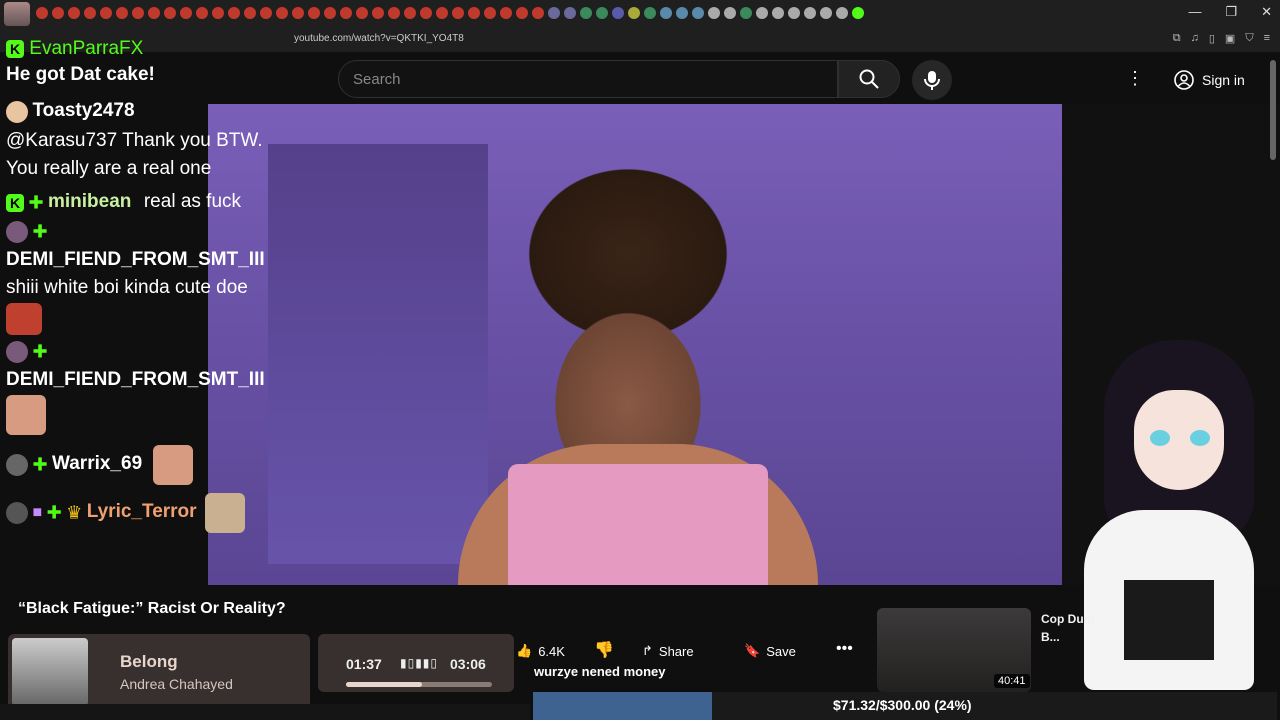  What do you see at coordinates (86, 48) in the screenshot?
I see `streamer-name: EvanParraFX` at bounding box center [86, 48].